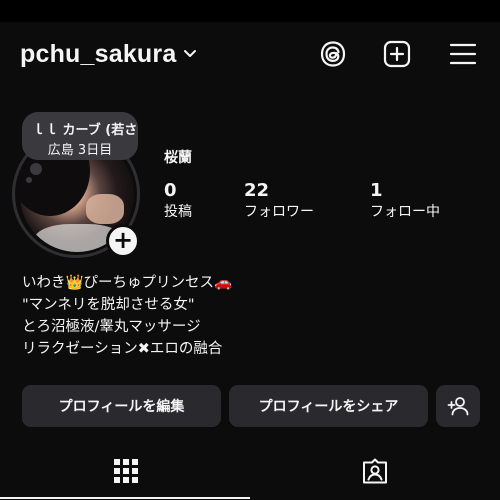 This screenshot has height=500, width=500. What do you see at coordinates (375, 471) in the screenshot?
I see `tagged-icon` at bounding box center [375, 471].